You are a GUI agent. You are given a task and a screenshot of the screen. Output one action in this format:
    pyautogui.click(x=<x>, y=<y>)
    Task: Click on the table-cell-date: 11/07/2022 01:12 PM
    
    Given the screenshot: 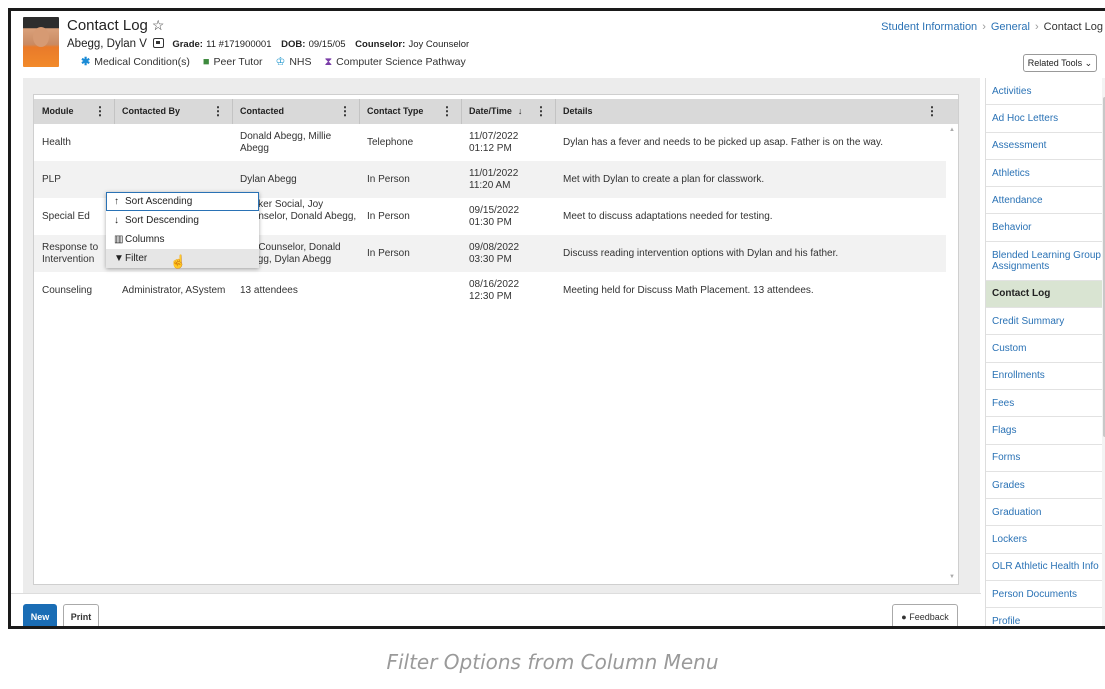 What is the action you would take?
    pyautogui.click(x=508, y=142)
    